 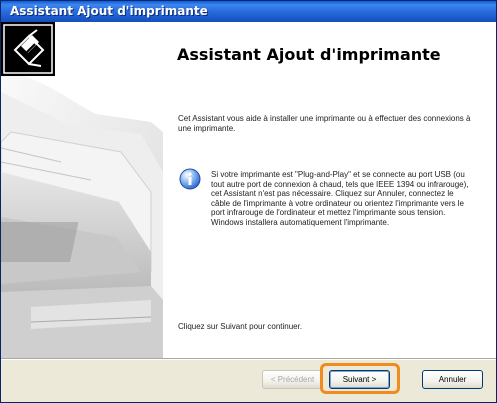 What do you see at coordinates (359, 379) in the screenshot?
I see `next-button: Suivant >` at bounding box center [359, 379].